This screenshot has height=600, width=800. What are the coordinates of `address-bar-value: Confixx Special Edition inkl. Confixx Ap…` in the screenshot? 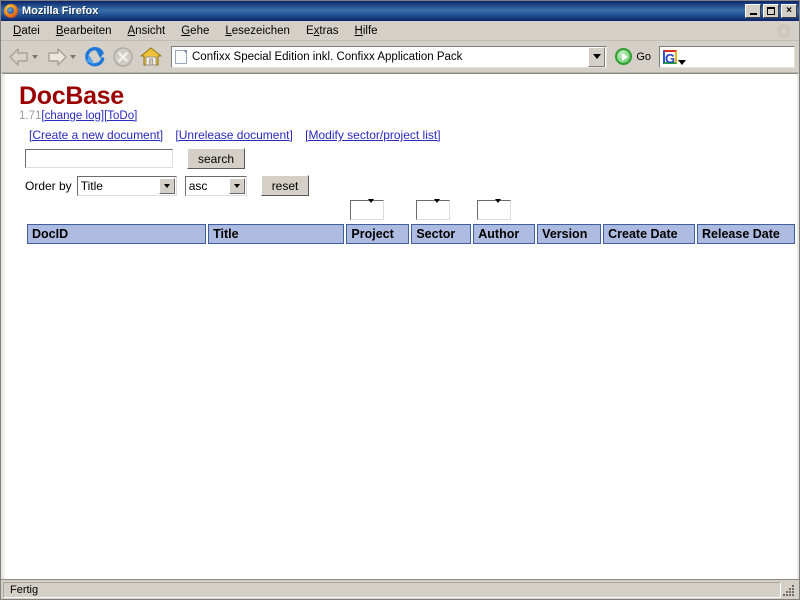 It's located at (327, 56).